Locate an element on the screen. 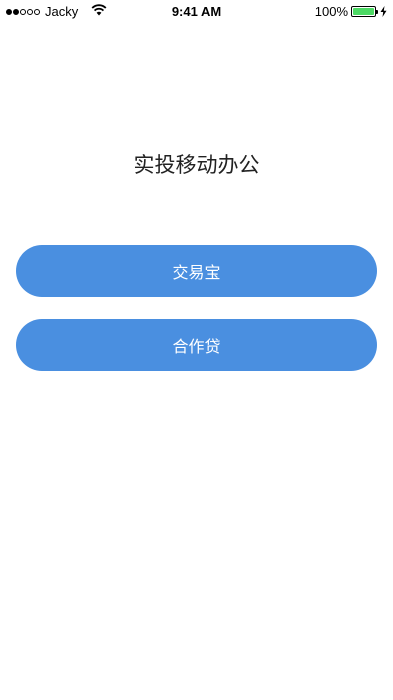  battery-fill is located at coordinates (363, 11).